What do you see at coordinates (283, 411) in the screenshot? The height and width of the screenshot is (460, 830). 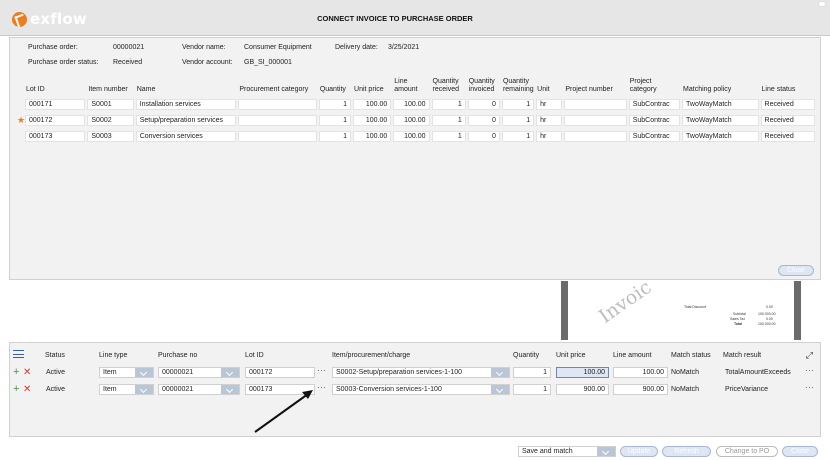 I see `annotation-arrow` at bounding box center [283, 411].